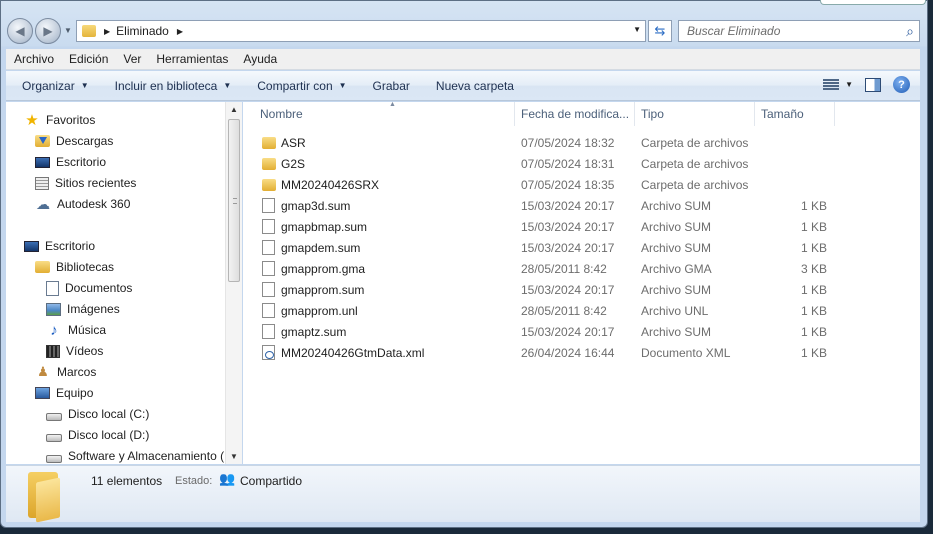 Image resolution: width=933 pixels, height=534 pixels. I want to click on scroll-down-icon: ▼, so click(234, 456).